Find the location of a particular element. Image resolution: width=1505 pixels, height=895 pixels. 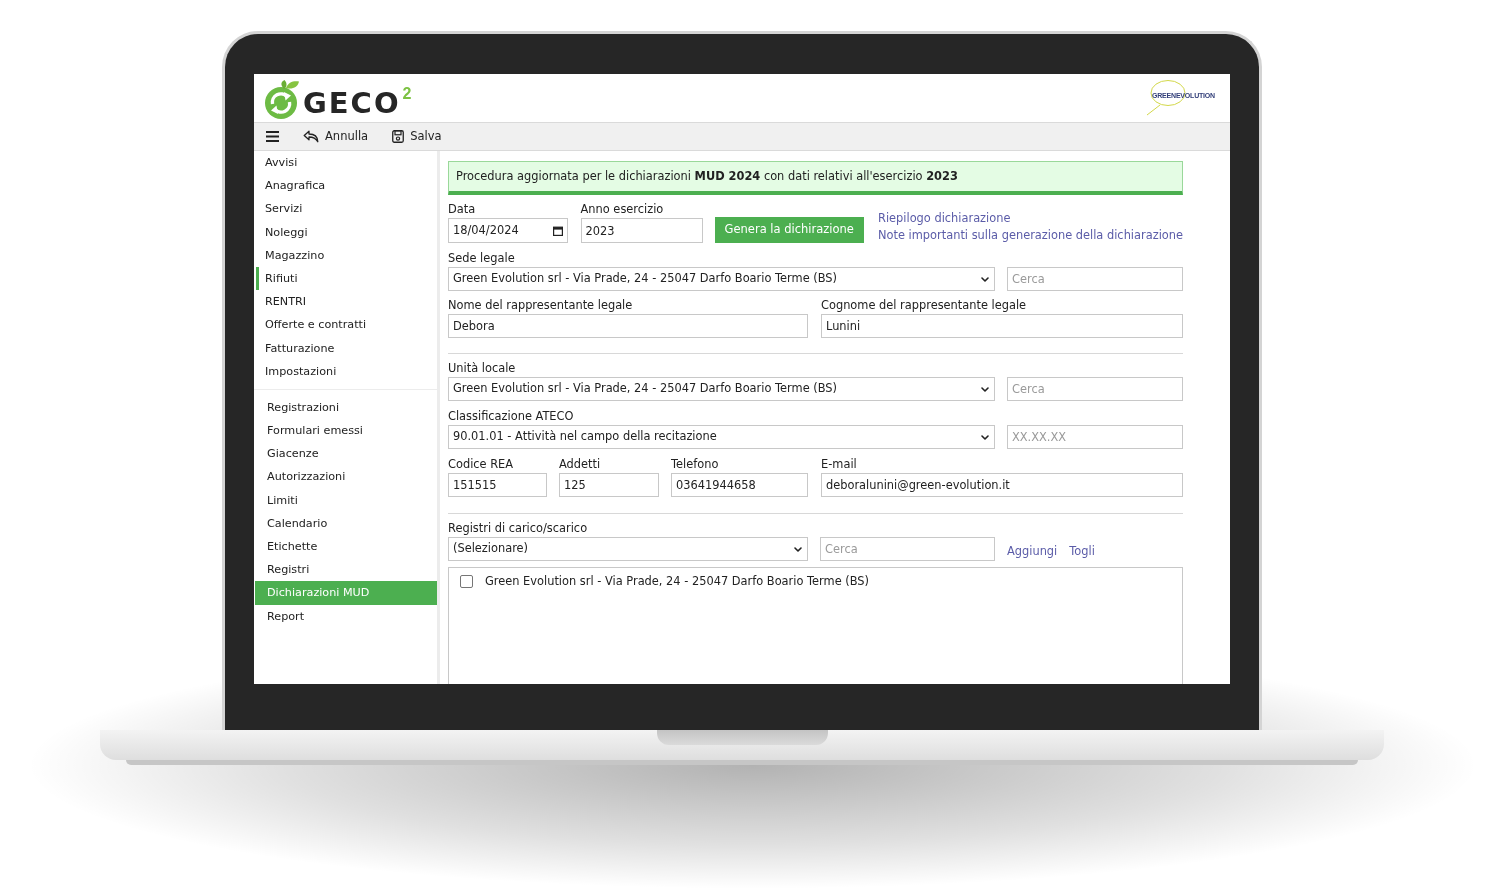

field-label: Data is located at coordinates (462, 209).